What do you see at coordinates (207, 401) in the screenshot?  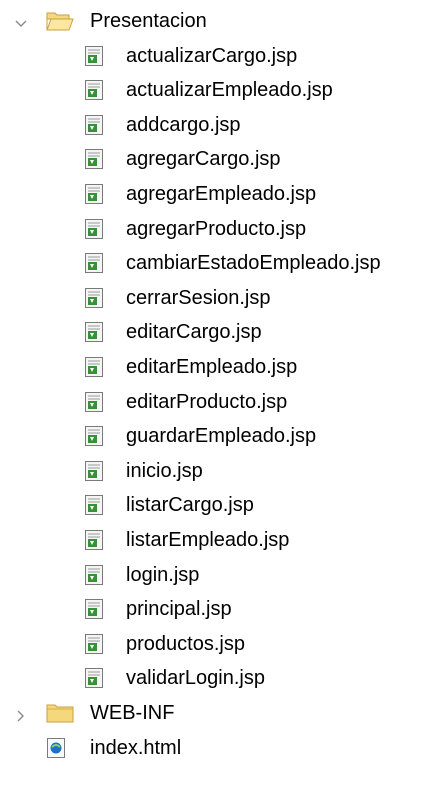 I see `file-label: editarProducto.jsp` at bounding box center [207, 401].